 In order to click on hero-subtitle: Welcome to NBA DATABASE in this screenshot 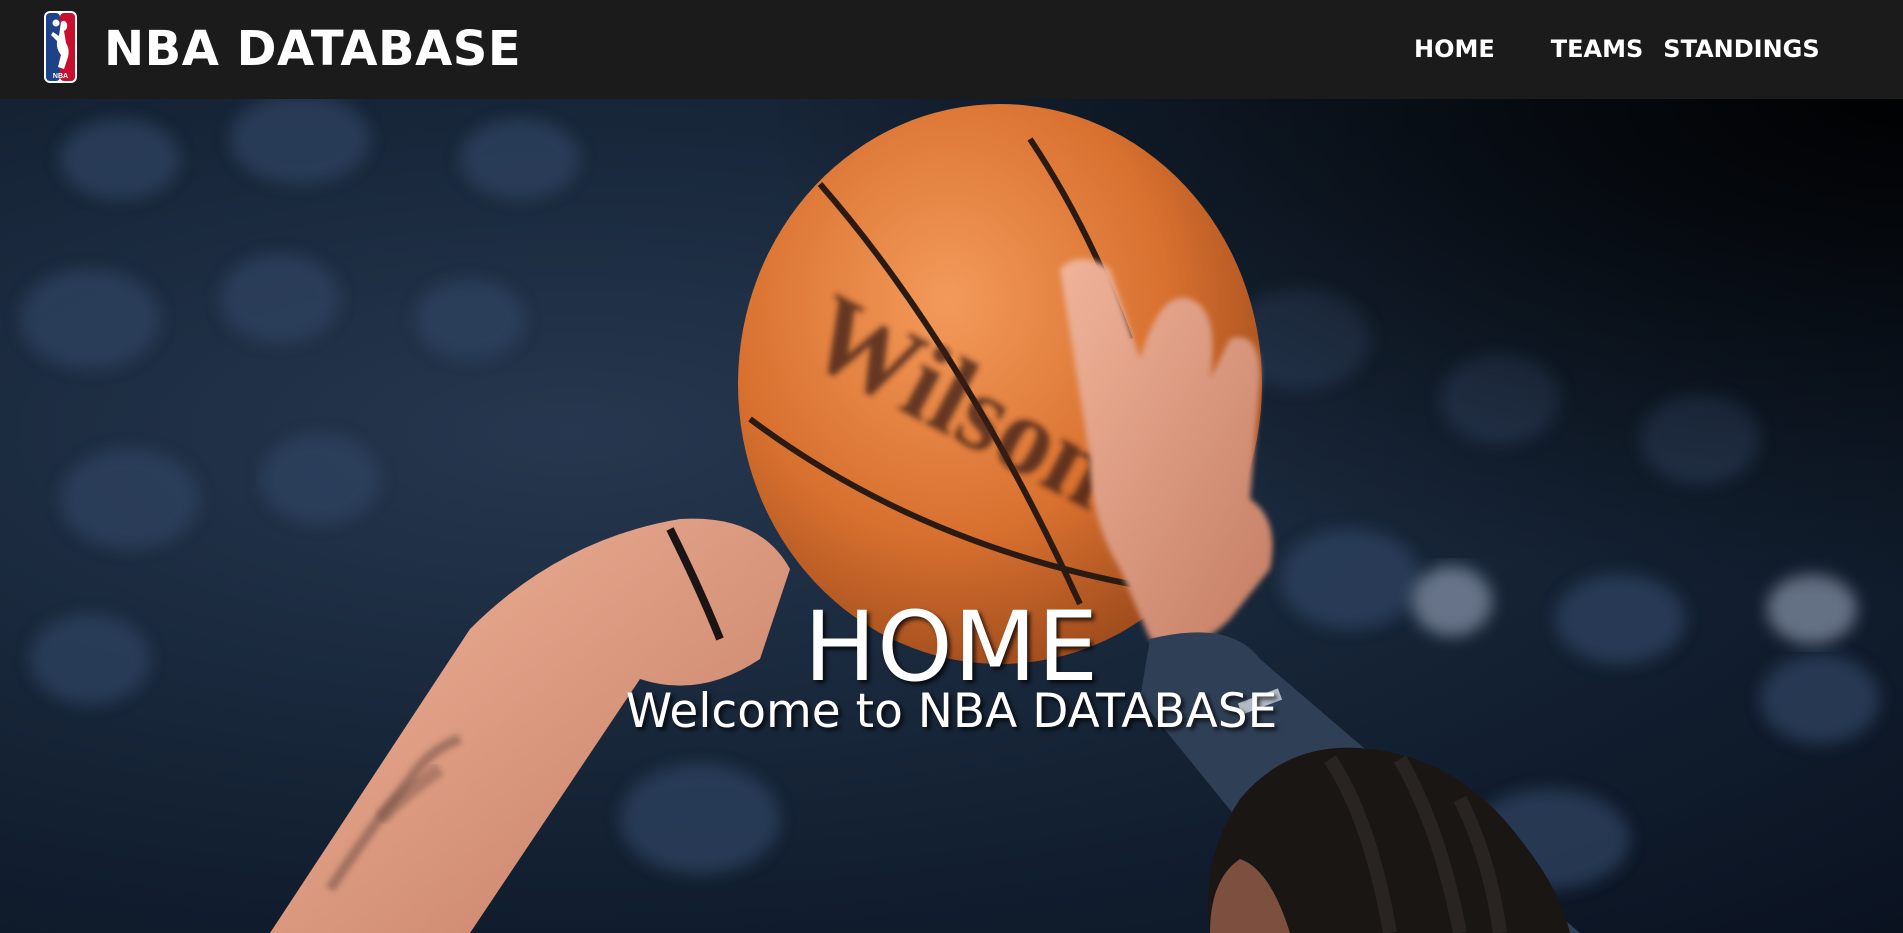, I will do `click(951, 711)`.